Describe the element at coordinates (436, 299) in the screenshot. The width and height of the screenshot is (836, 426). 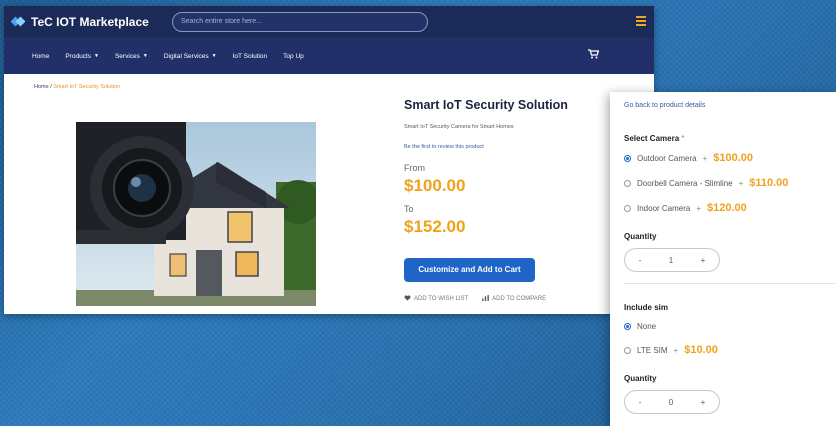
I see `add-to-wishlist-link: ADD TO WISH LIST` at that location.